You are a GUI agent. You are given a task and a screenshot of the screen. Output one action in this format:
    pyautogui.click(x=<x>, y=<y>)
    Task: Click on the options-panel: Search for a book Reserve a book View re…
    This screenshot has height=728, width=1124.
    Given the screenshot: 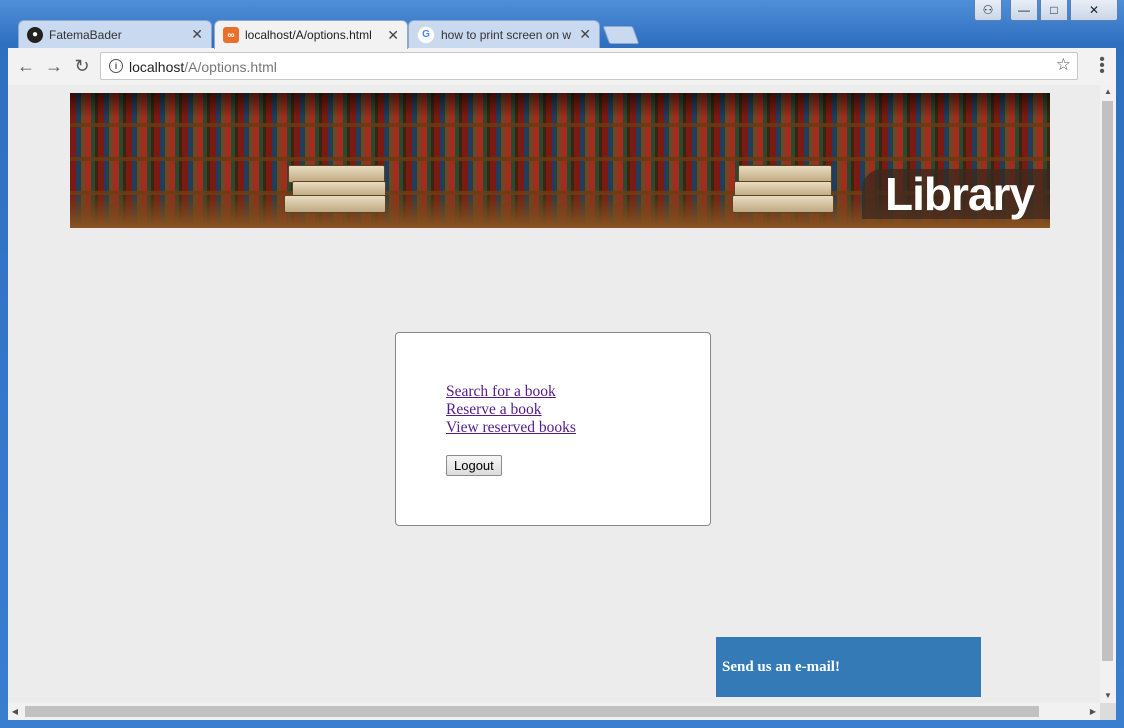 What is the action you would take?
    pyautogui.click(x=553, y=429)
    